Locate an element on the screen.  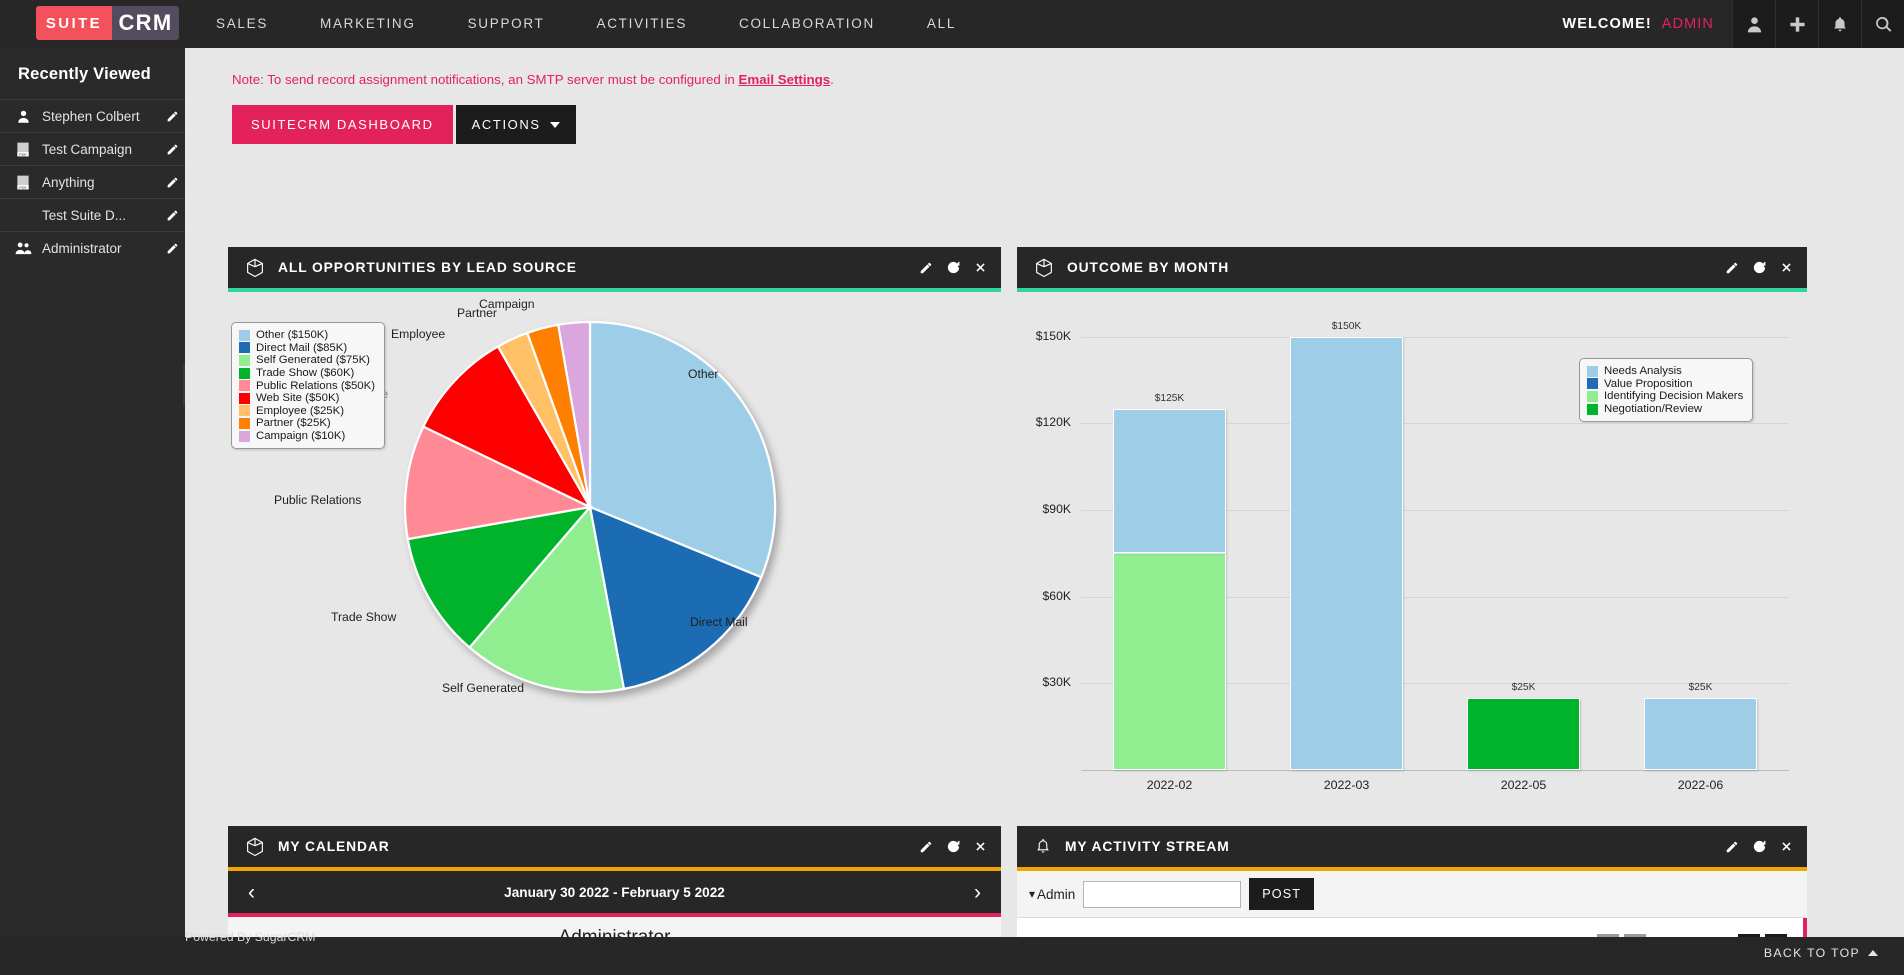
legend-item: Campaign ($10K) is located at coordinates (307, 436).